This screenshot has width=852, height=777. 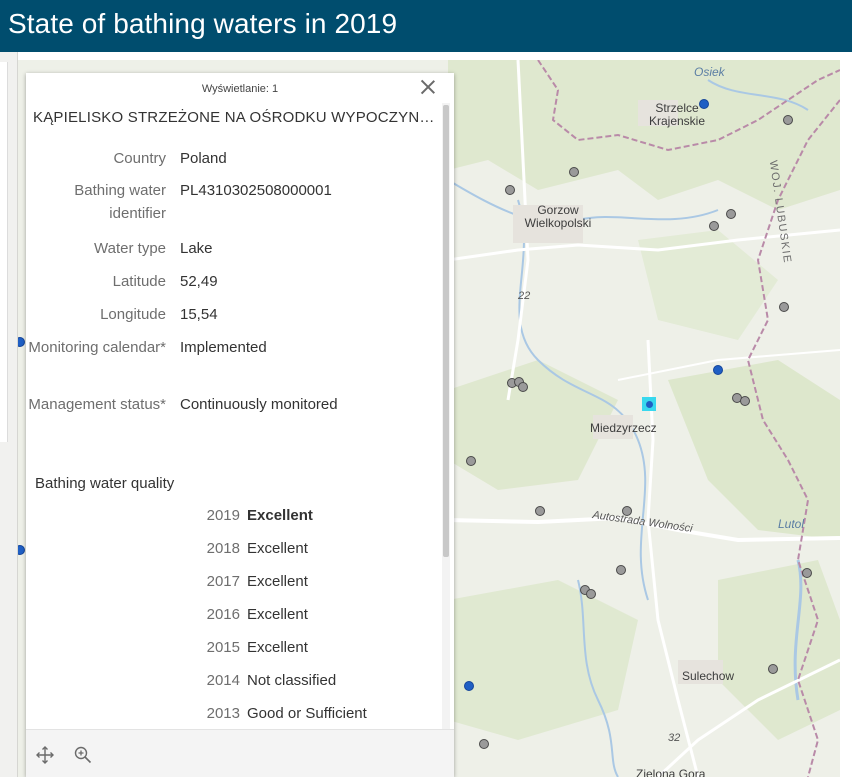 What do you see at coordinates (4, 252) in the screenshot?
I see `collapsed-panel` at bounding box center [4, 252].